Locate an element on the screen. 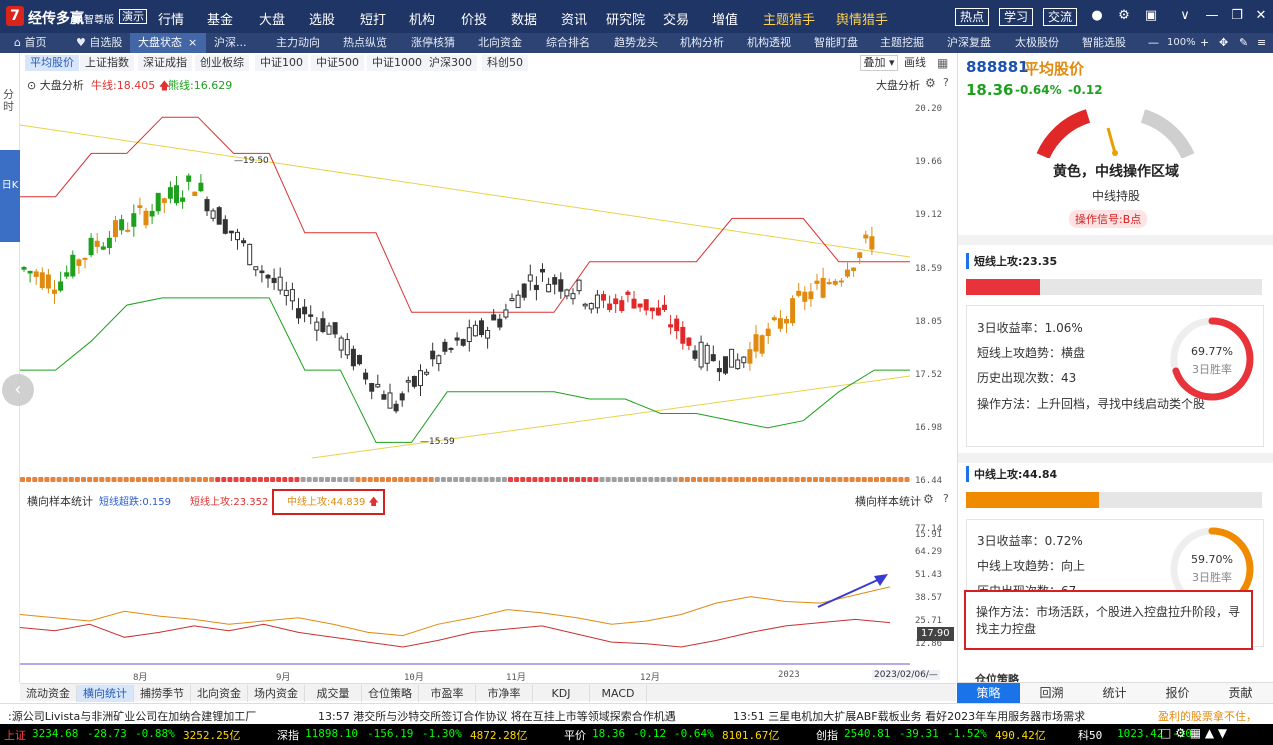 The width and height of the screenshot is (1273, 745). page-tab: ⌂ 首页 is located at coordinates (37, 43).